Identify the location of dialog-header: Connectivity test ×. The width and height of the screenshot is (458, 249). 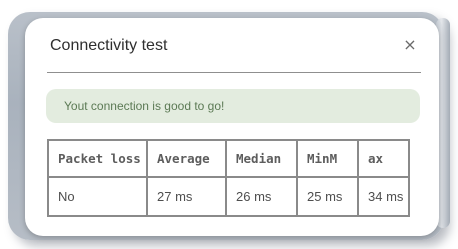
(234, 51).